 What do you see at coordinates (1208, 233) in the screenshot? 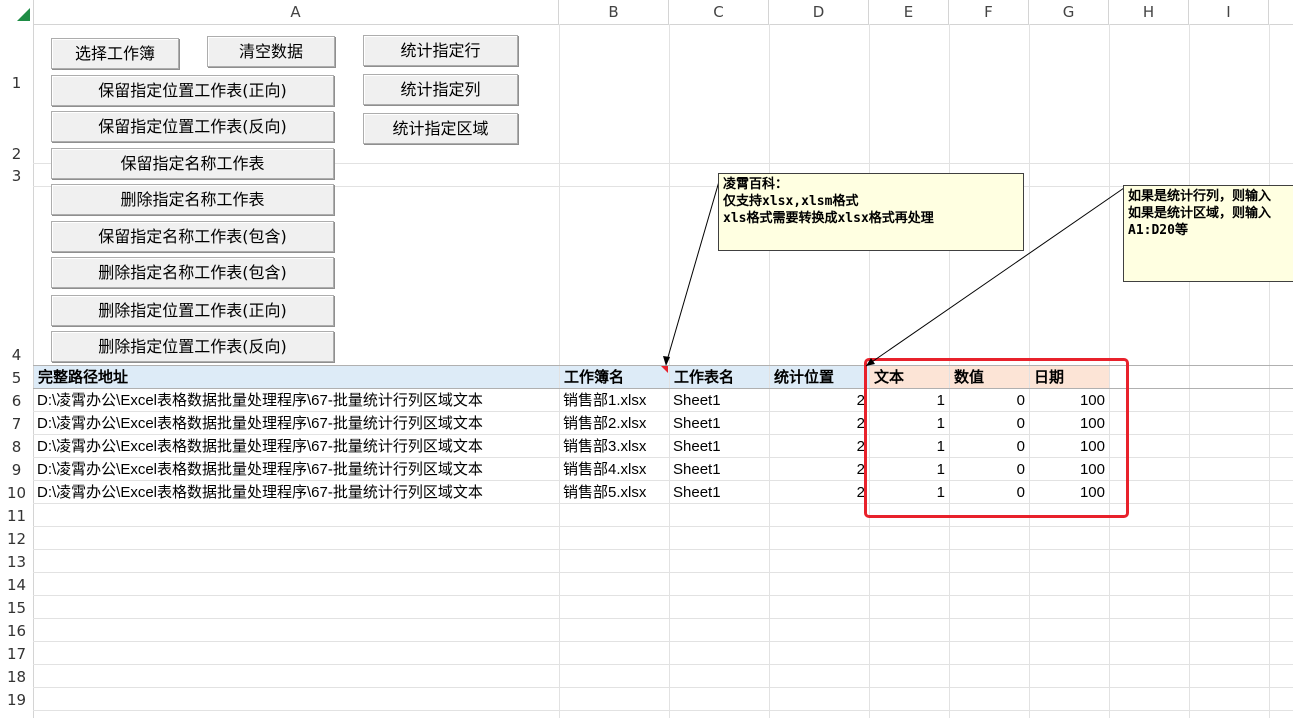
I see `comment-note-input: 如果是统计行列，则输入 如果是统计区域，则输入 A1:D20等` at bounding box center [1208, 233].